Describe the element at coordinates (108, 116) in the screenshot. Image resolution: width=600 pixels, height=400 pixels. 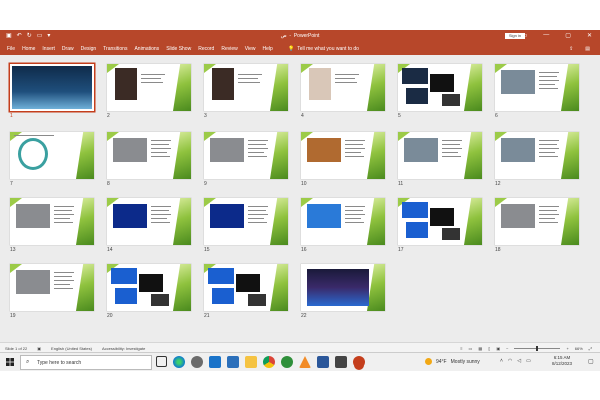
I see `slide-number: 2` at that location.